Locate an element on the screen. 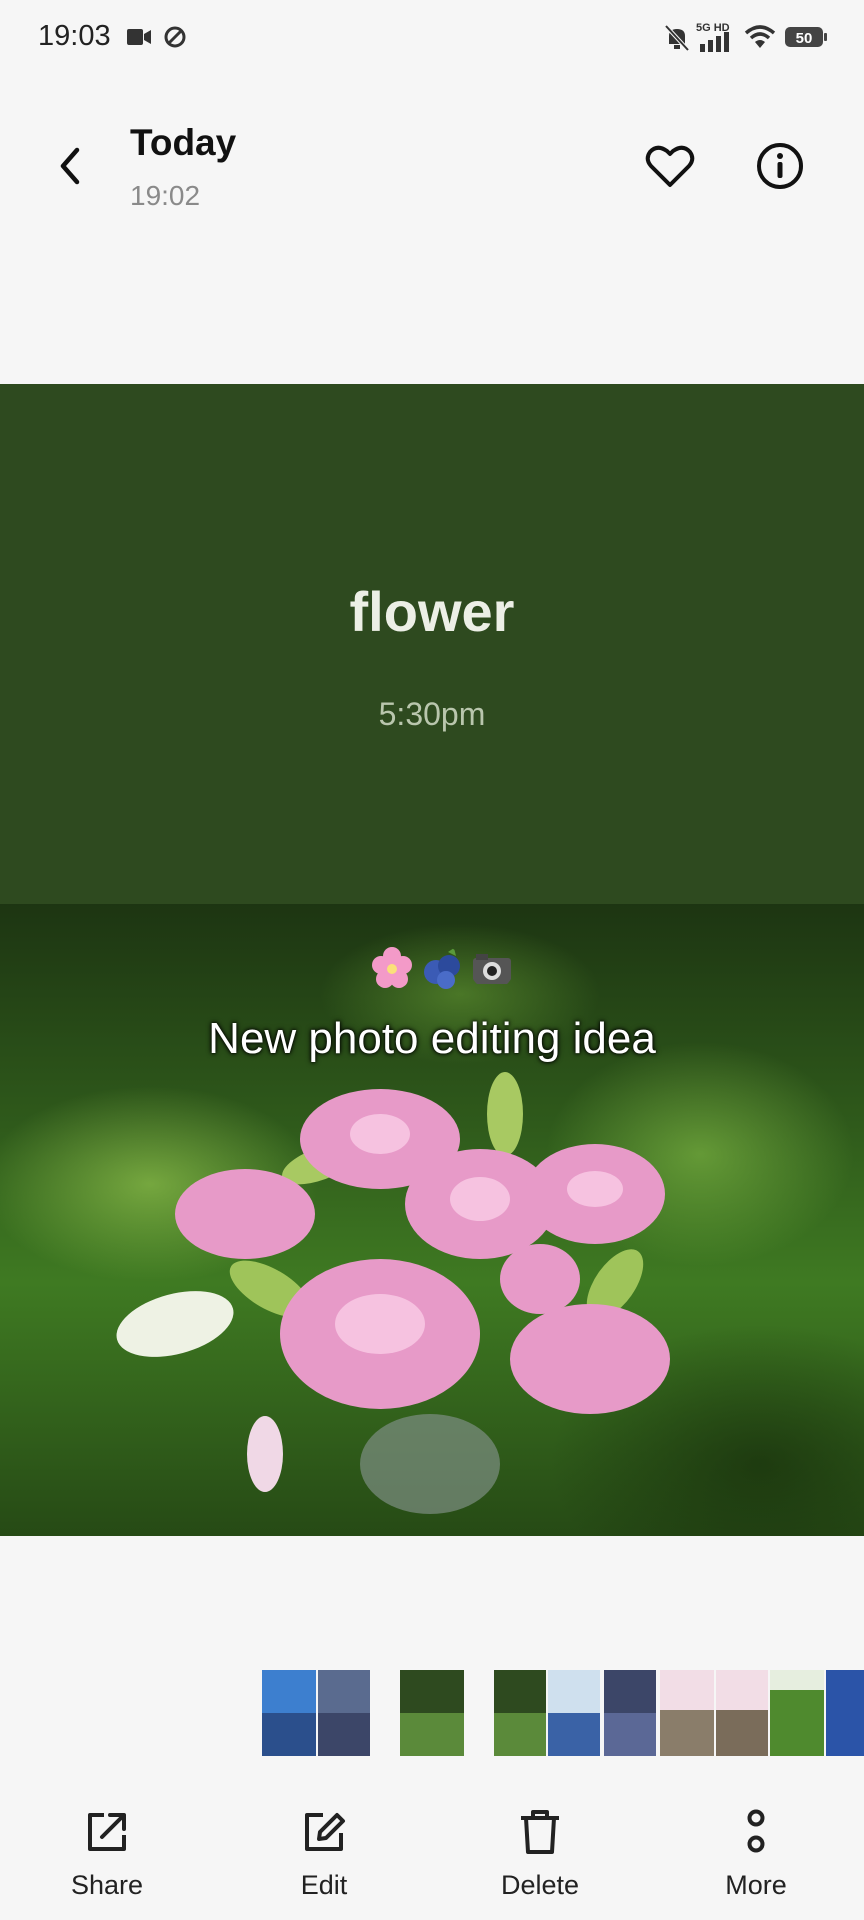  more-label: More is located at coordinates (756, 1885).